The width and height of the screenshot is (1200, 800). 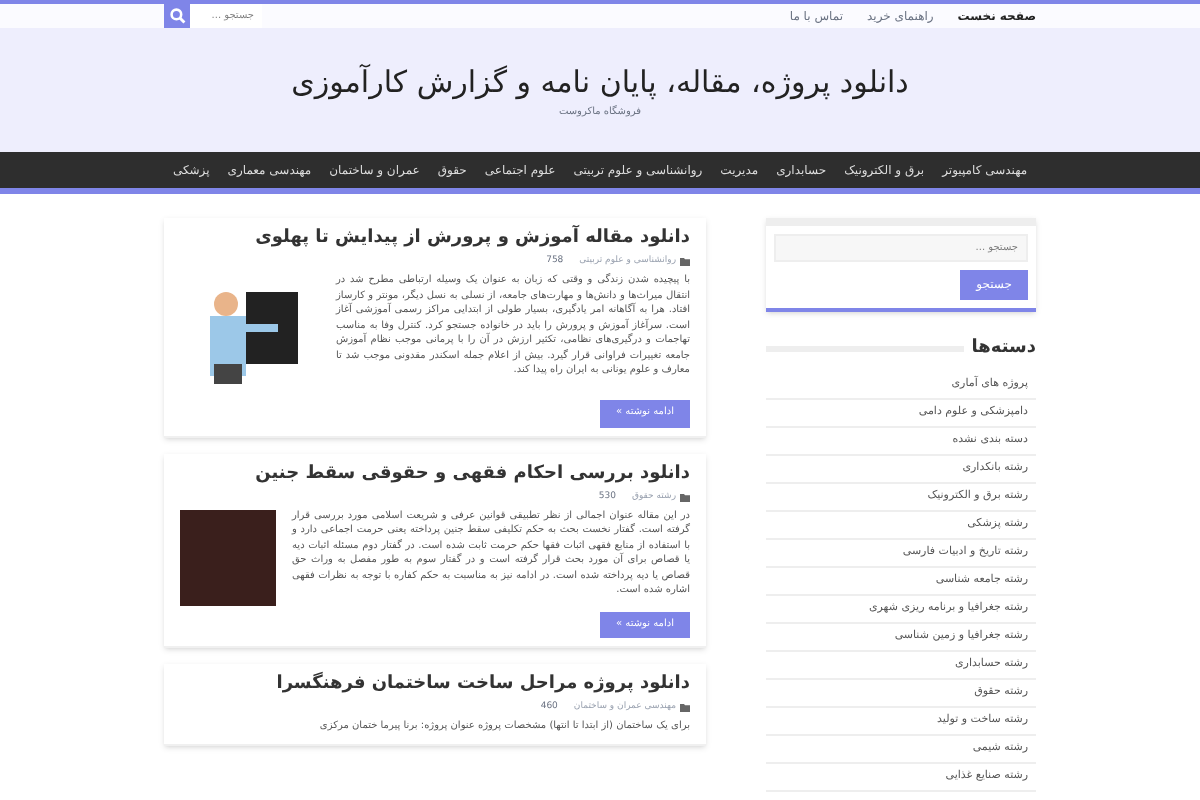 I want to click on search-button, so click(x=177, y=16).